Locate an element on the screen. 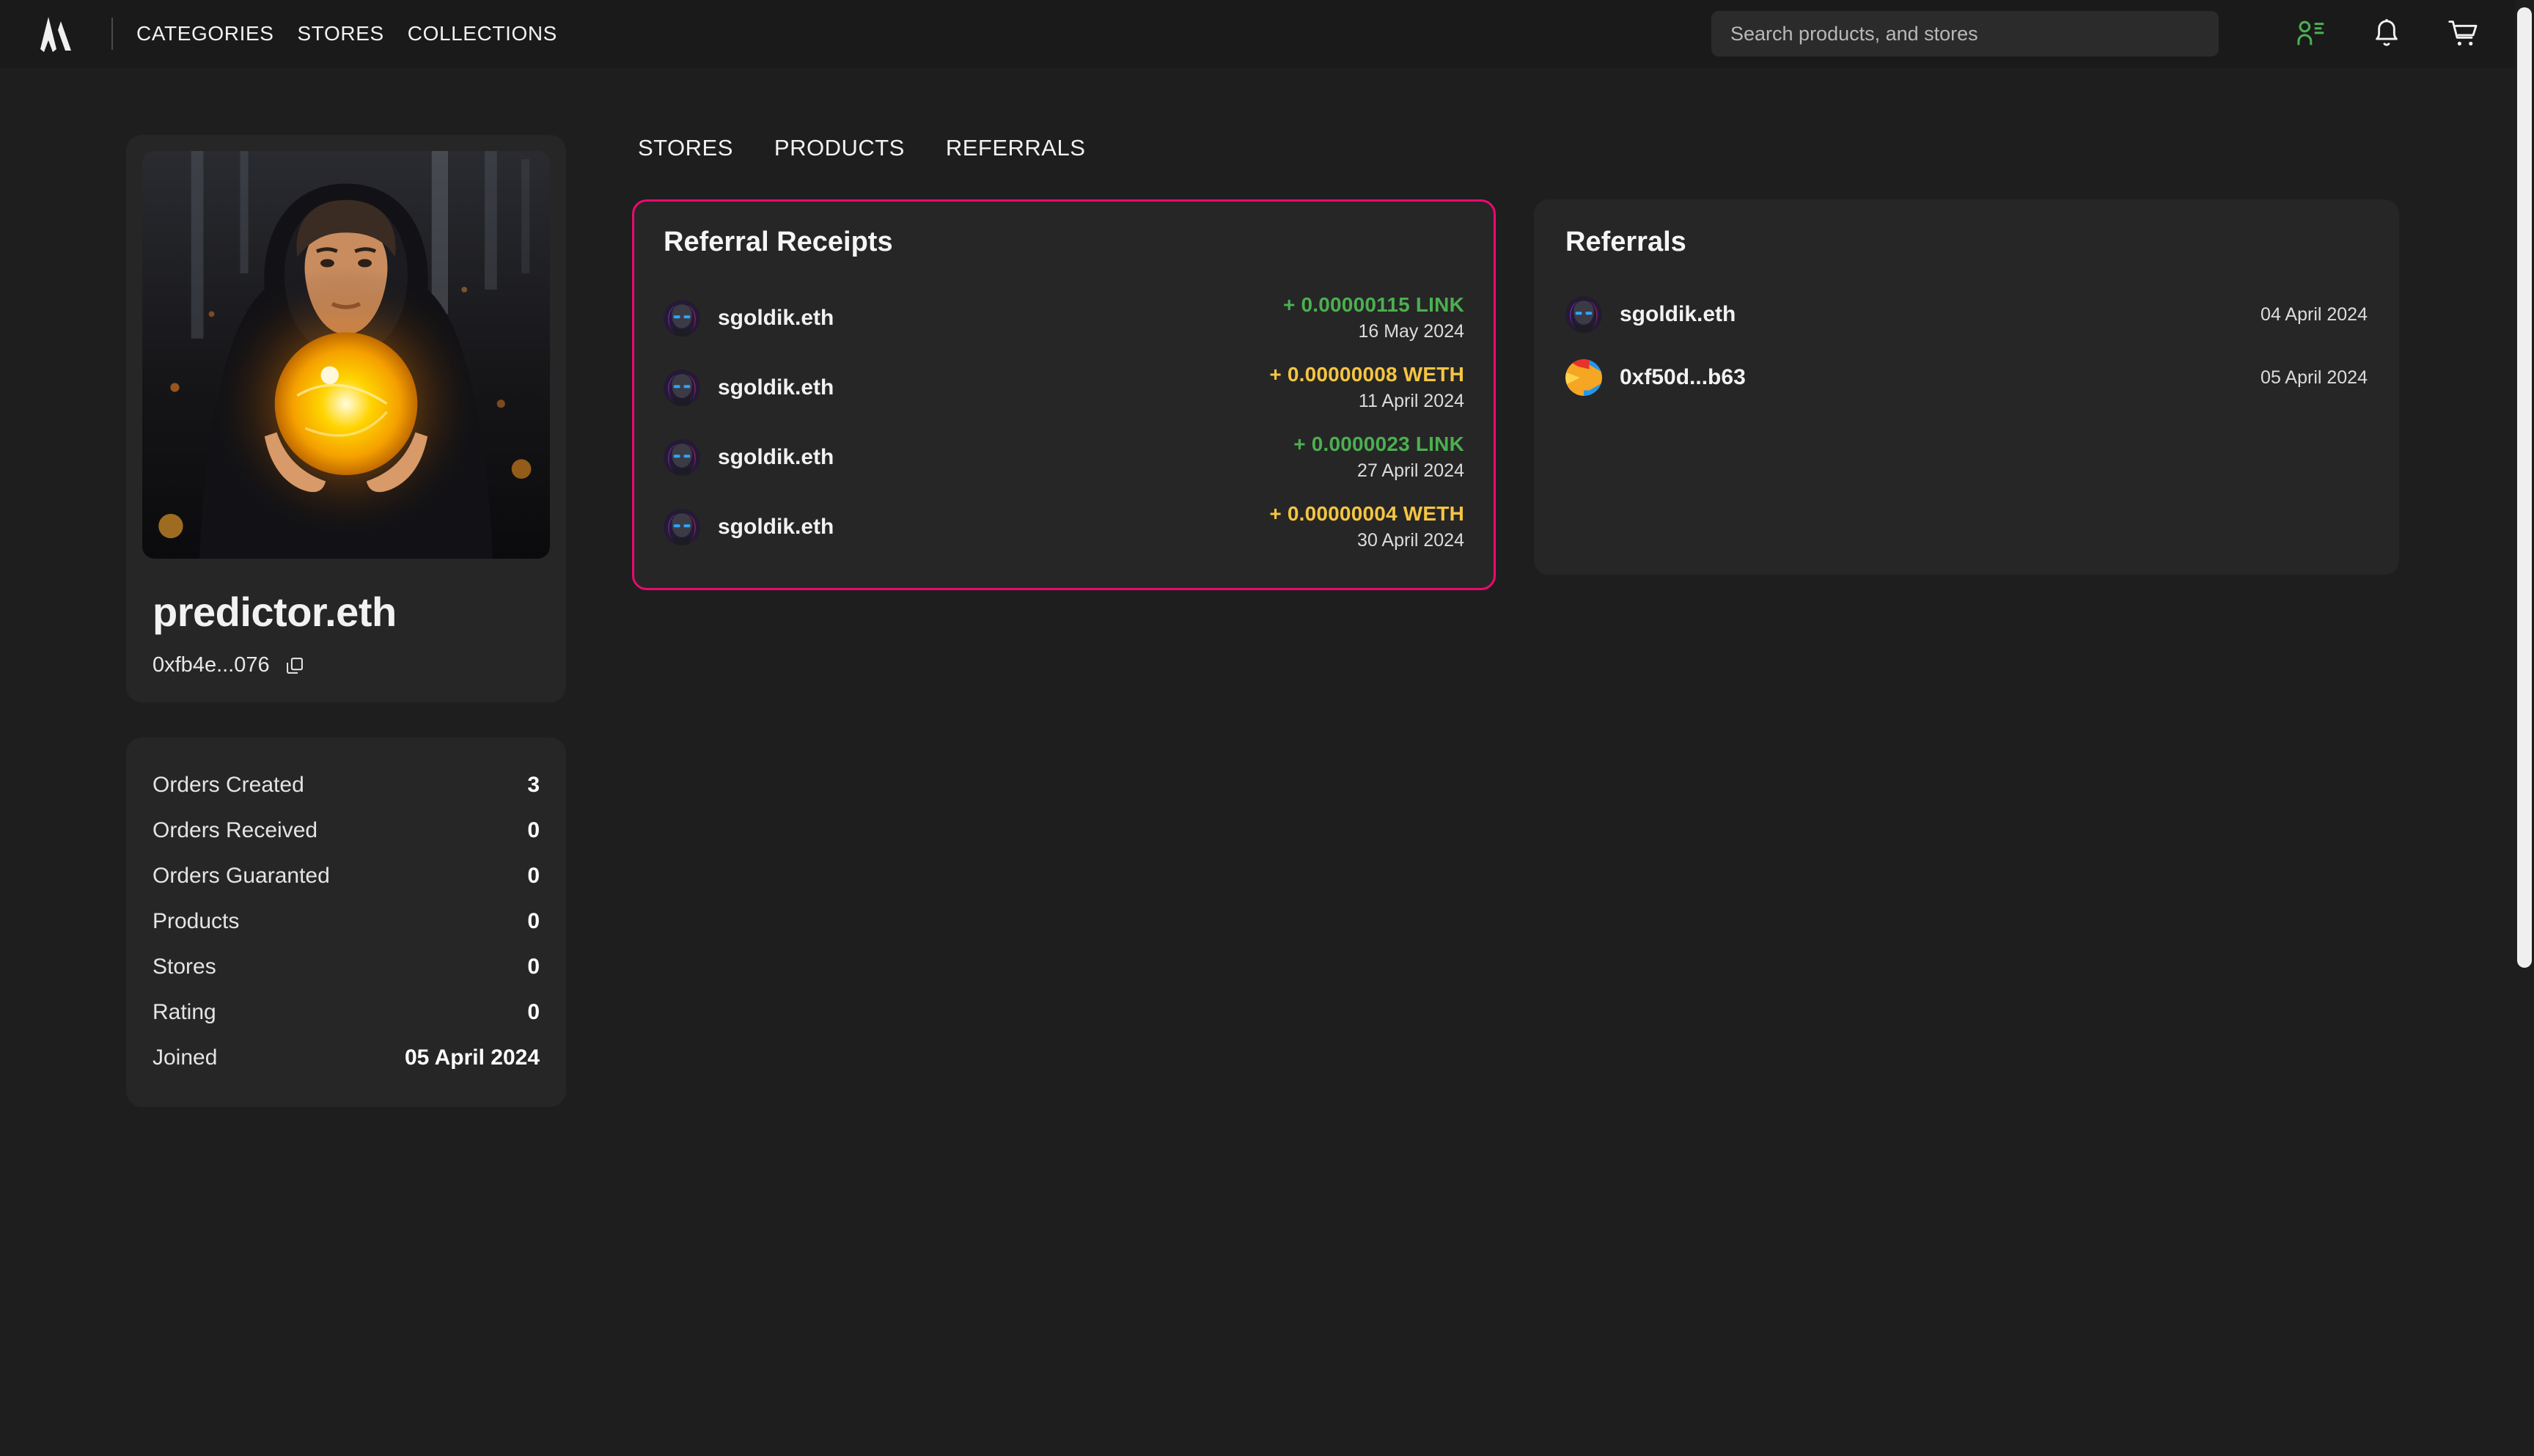 The image size is (2534, 1456). logo-container is located at coordinates (55, 33).